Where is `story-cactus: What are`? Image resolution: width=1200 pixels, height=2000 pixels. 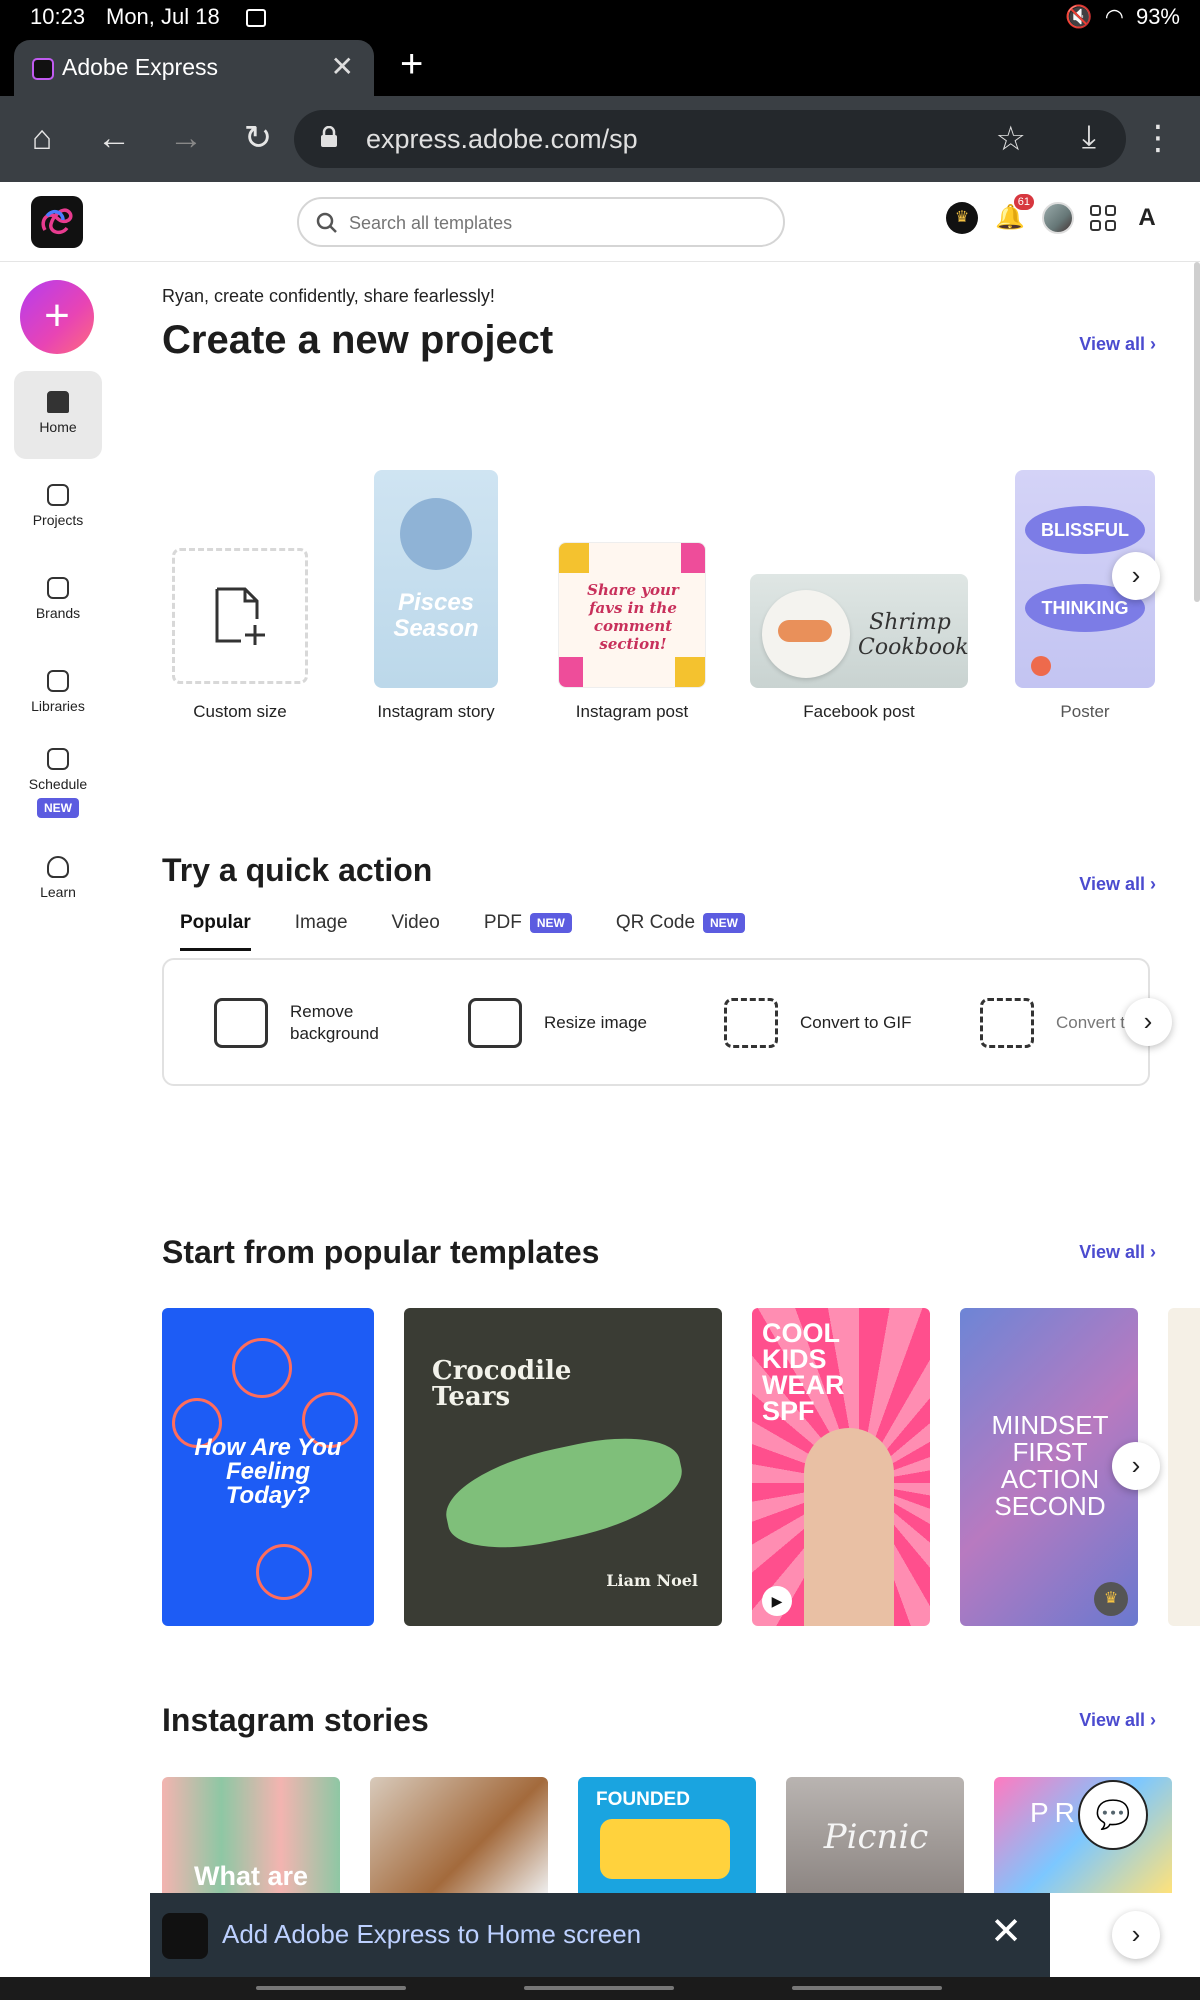
story-cactus: What are is located at coordinates (251, 1835).